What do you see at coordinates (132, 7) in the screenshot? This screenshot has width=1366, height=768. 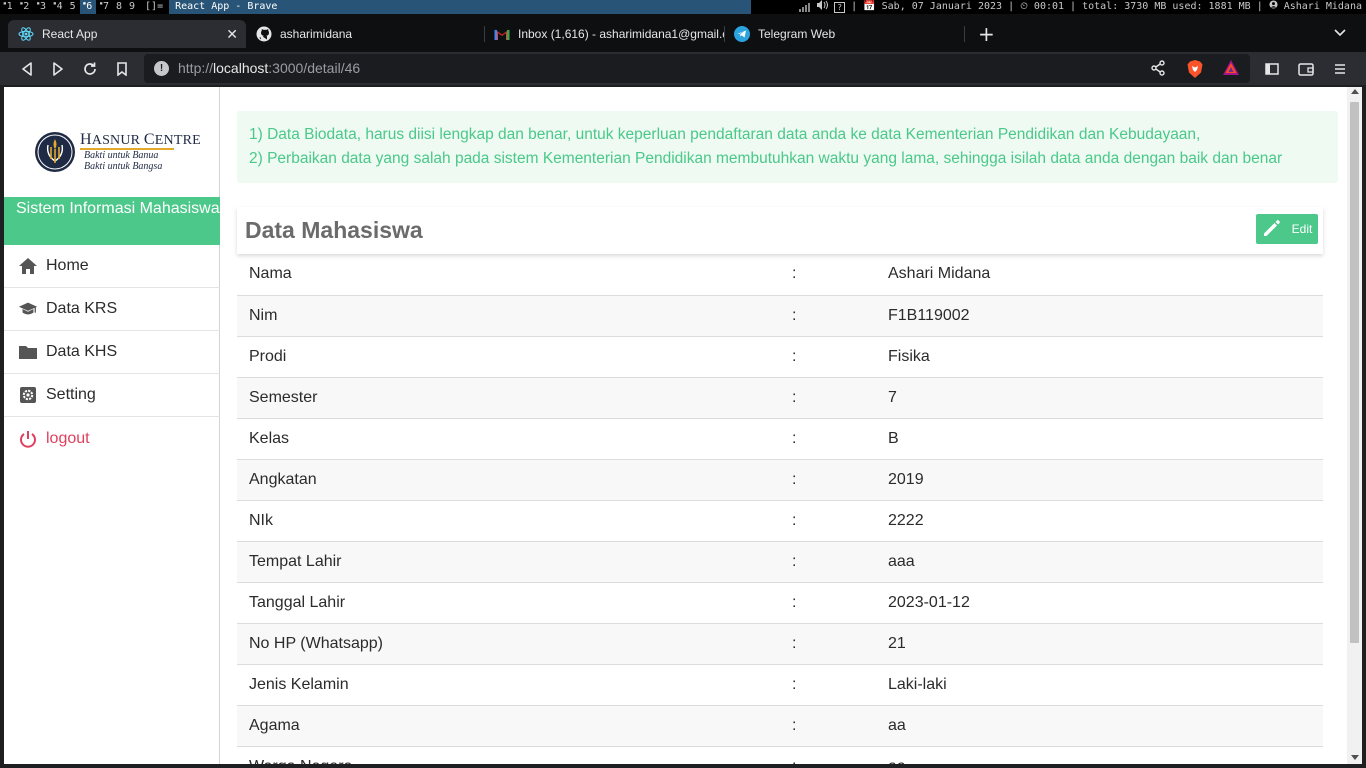 I see `workspace-9: 9` at bounding box center [132, 7].